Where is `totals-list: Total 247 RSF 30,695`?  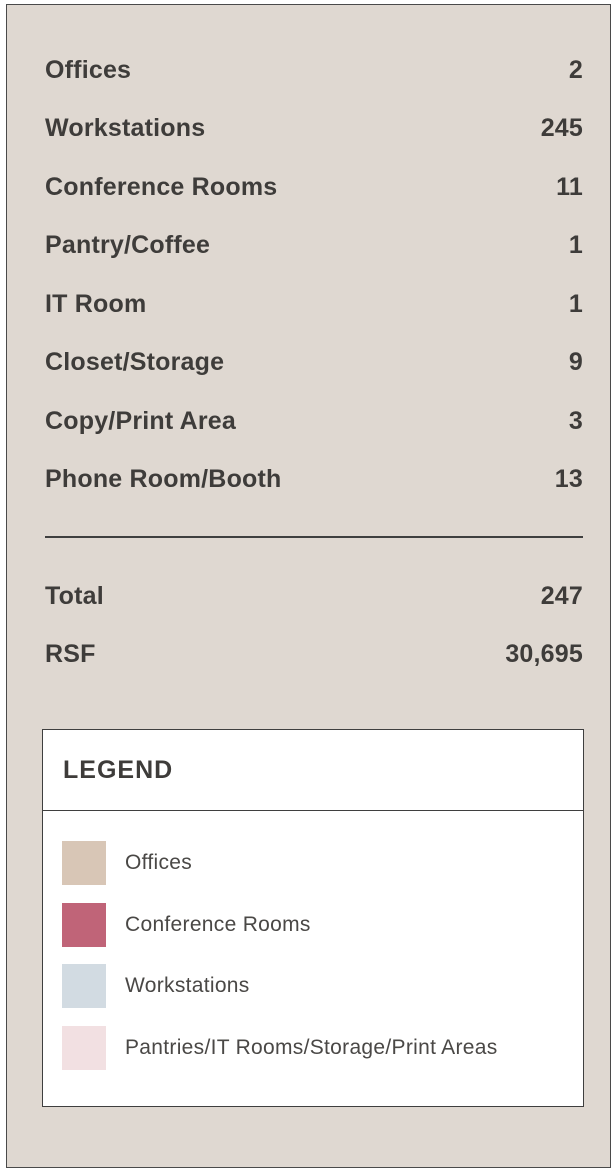 totals-list: Total 247 RSF 30,695 is located at coordinates (314, 625).